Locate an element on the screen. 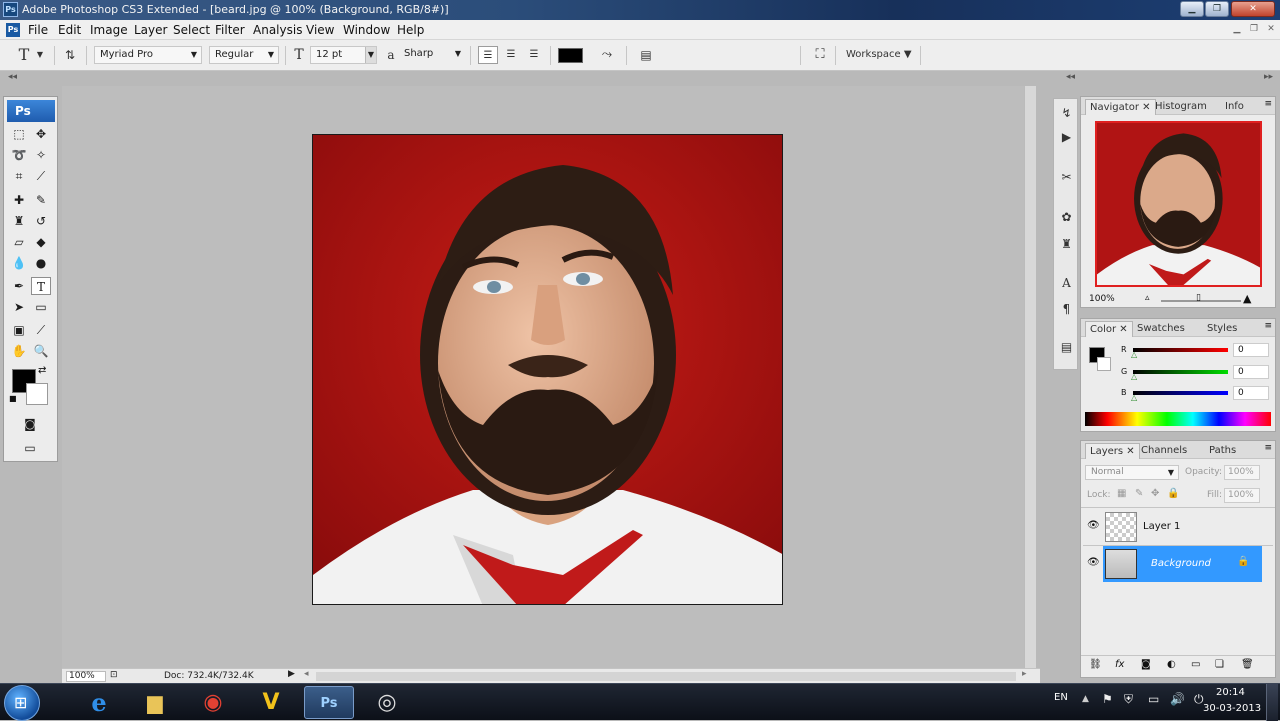 The height and width of the screenshot is (721, 1280). history-brush-tool-icon: ↺ is located at coordinates (41, 221).